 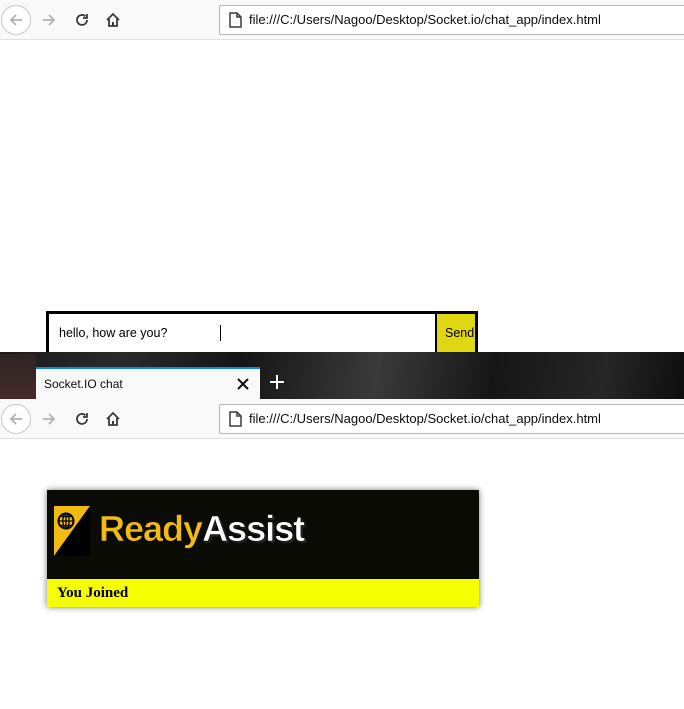 What do you see at coordinates (263, 593) in the screenshot?
I see `status-message-bar: You Joined` at bounding box center [263, 593].